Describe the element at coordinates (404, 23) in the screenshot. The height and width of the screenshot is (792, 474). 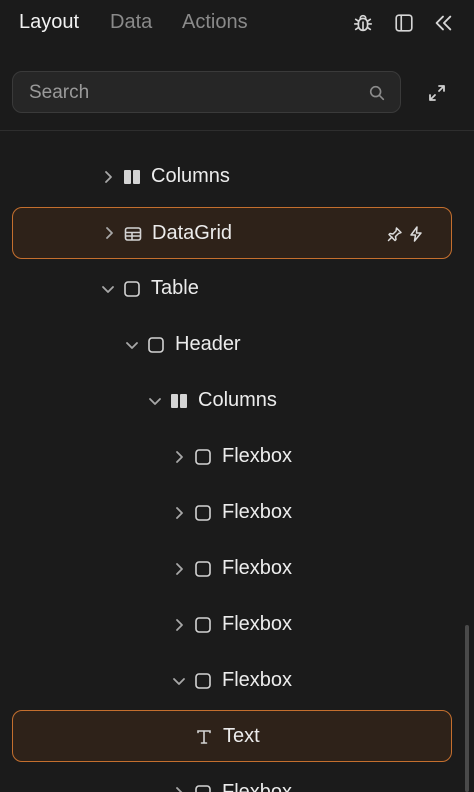
I see `panel-icon` at that location.